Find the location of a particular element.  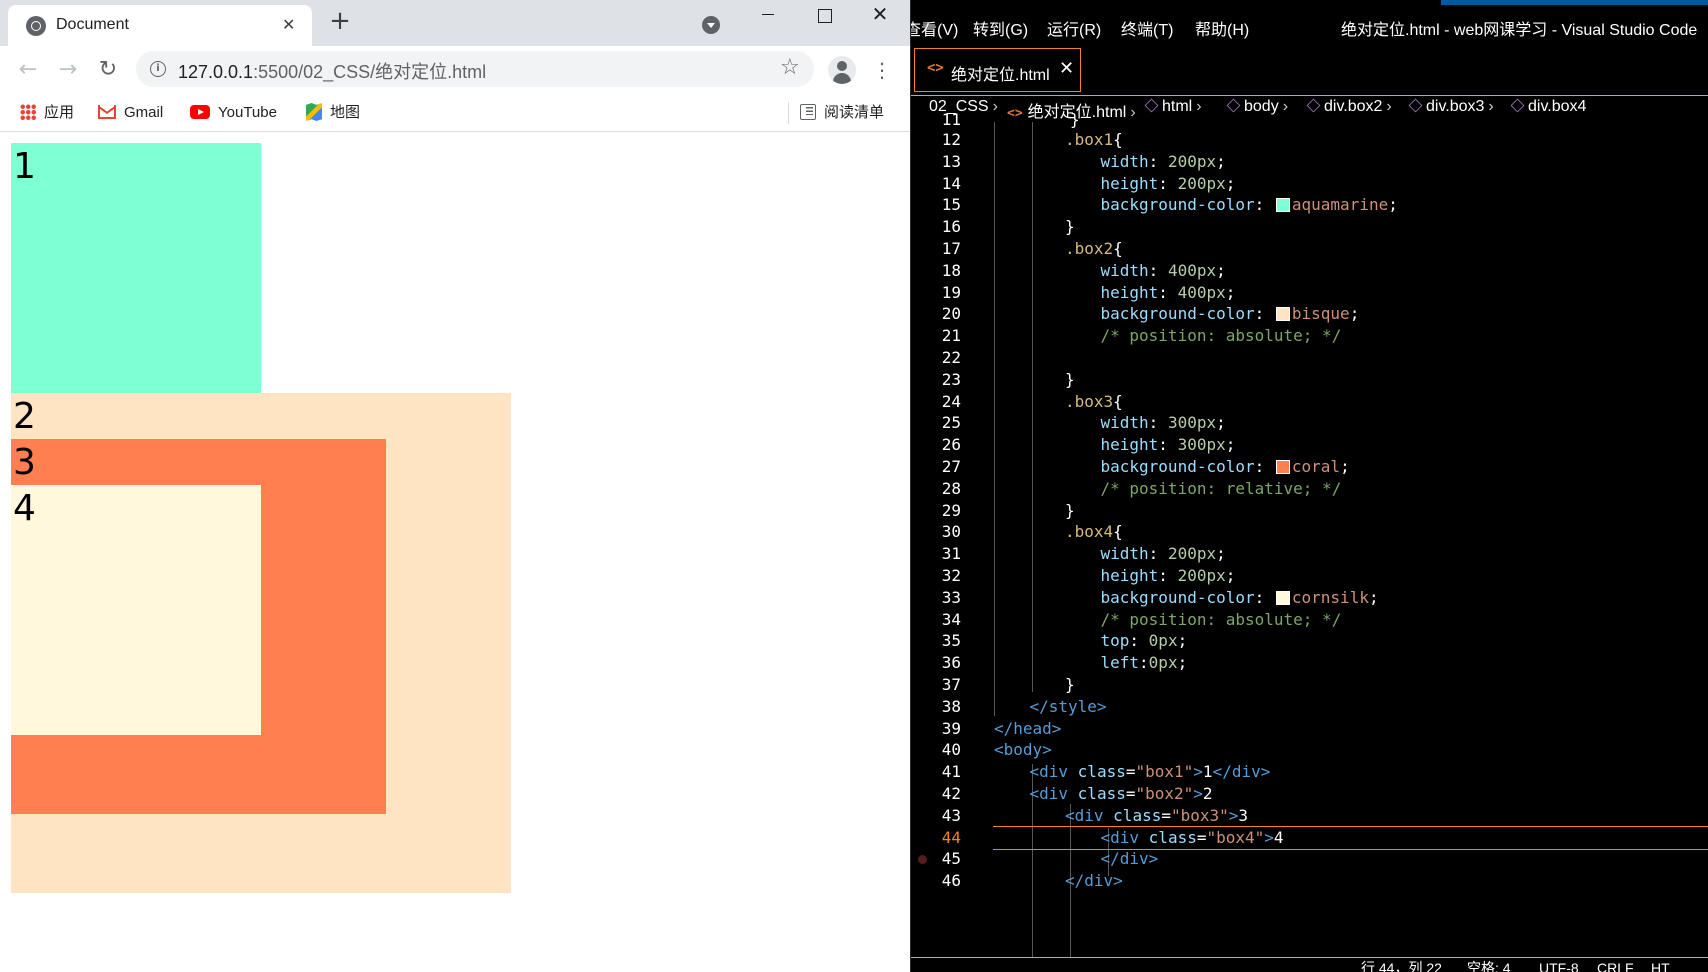

code-text: background-color: bisque; is located at coordinates (1230, 314).